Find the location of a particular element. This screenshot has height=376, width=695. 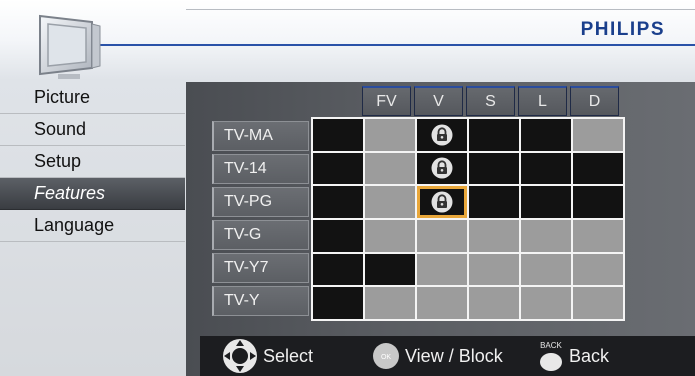

cell-tv-y-s is located at coordinates (494, 303).